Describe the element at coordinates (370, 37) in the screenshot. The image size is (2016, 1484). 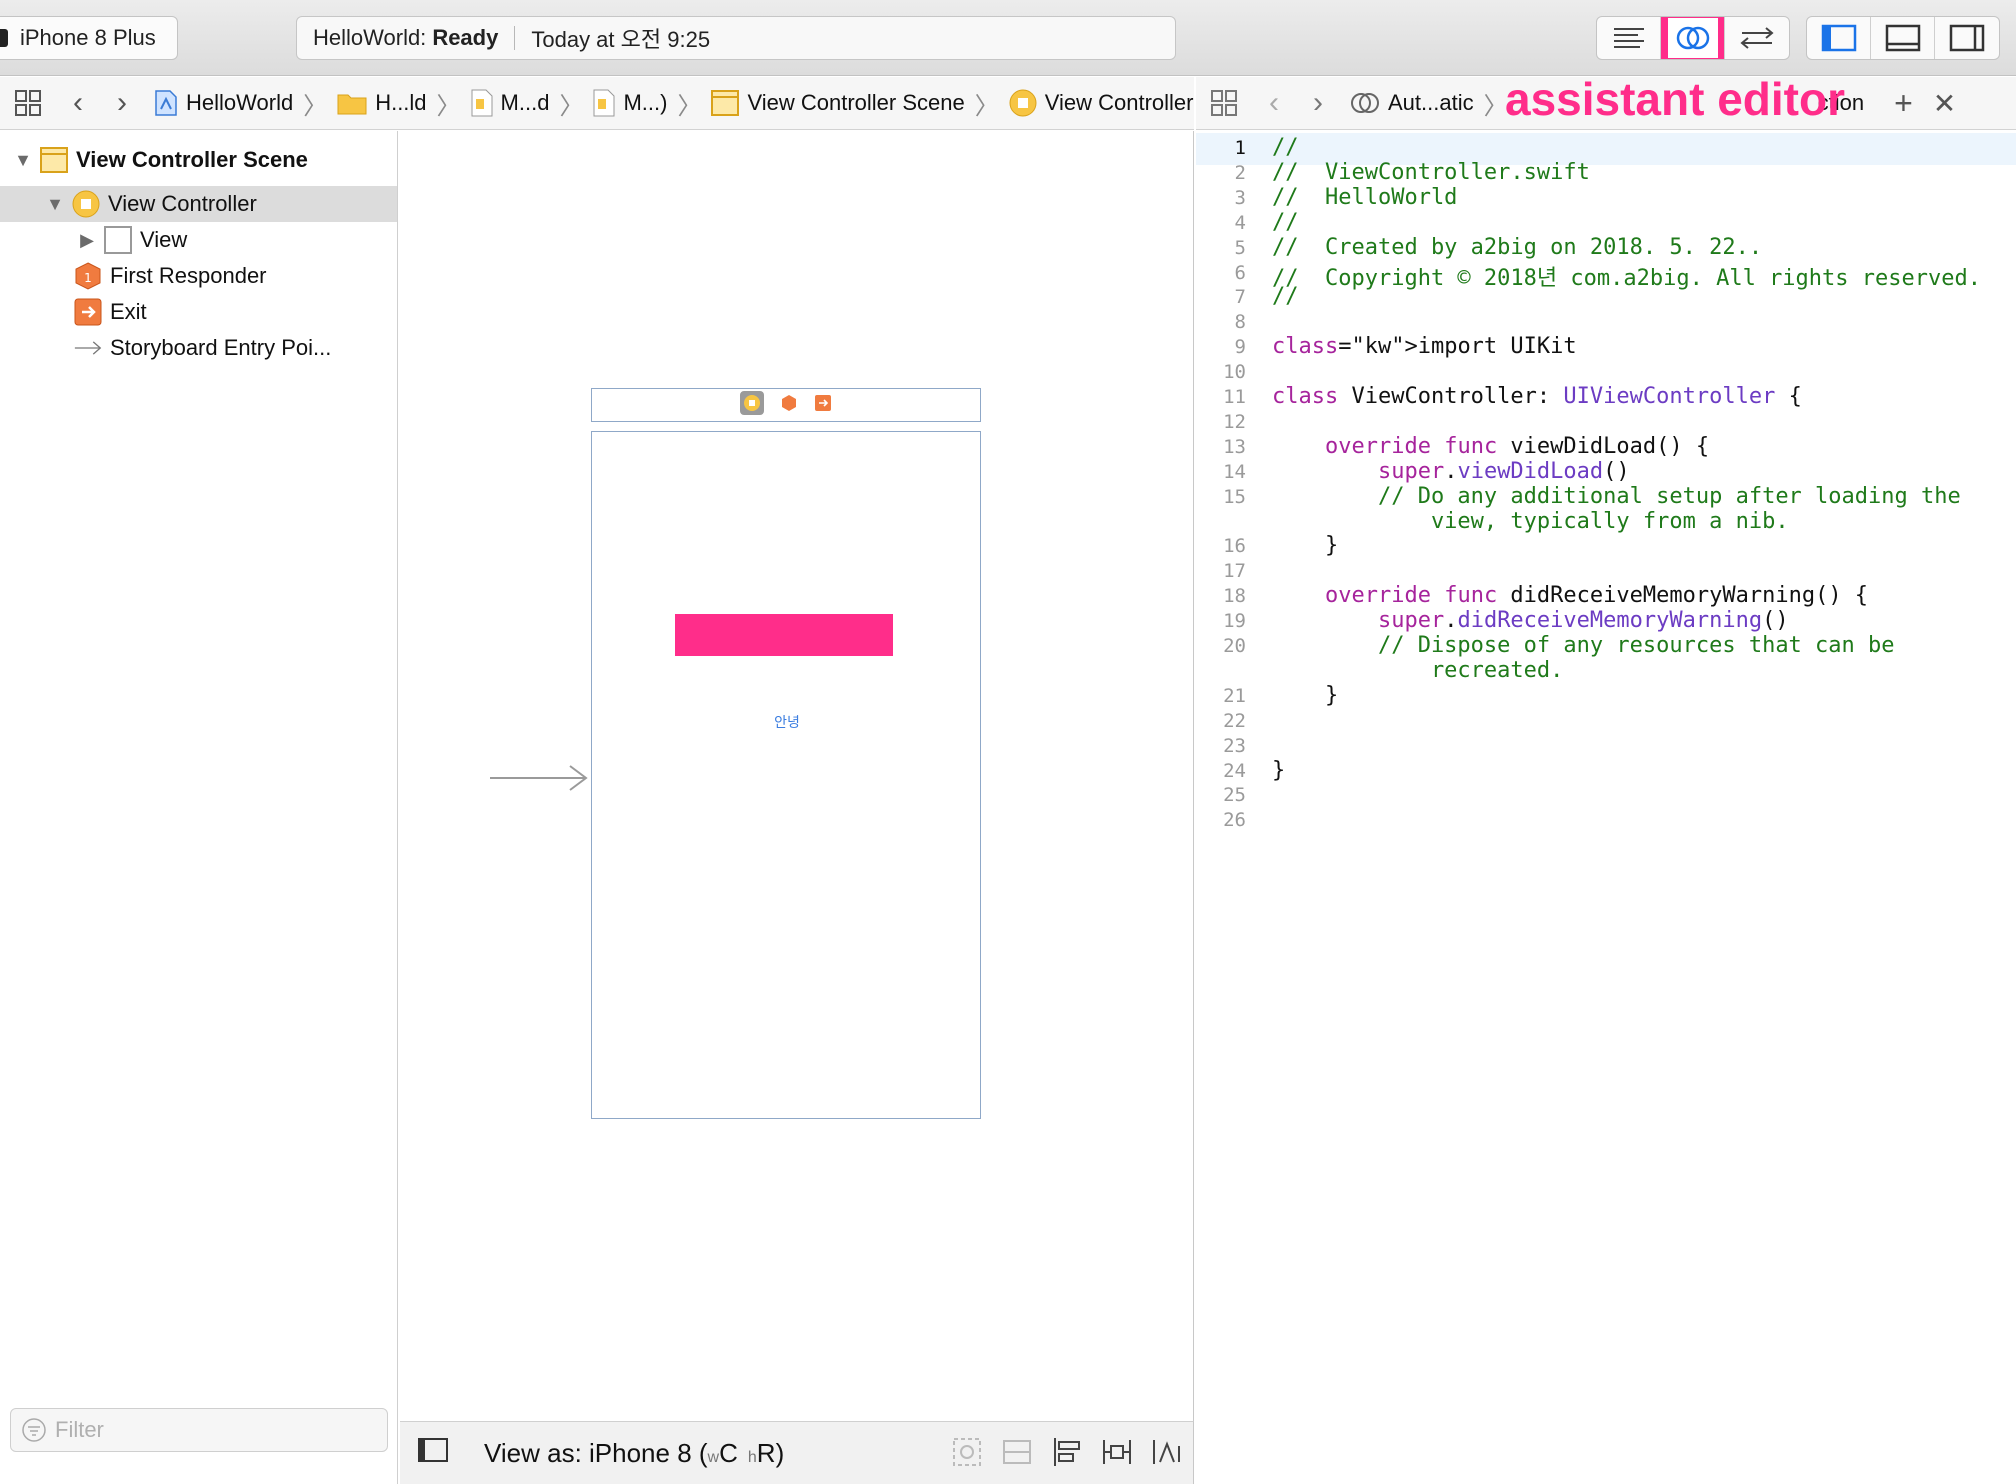
I see `activity-app-name: HelloWorld:` at that location.